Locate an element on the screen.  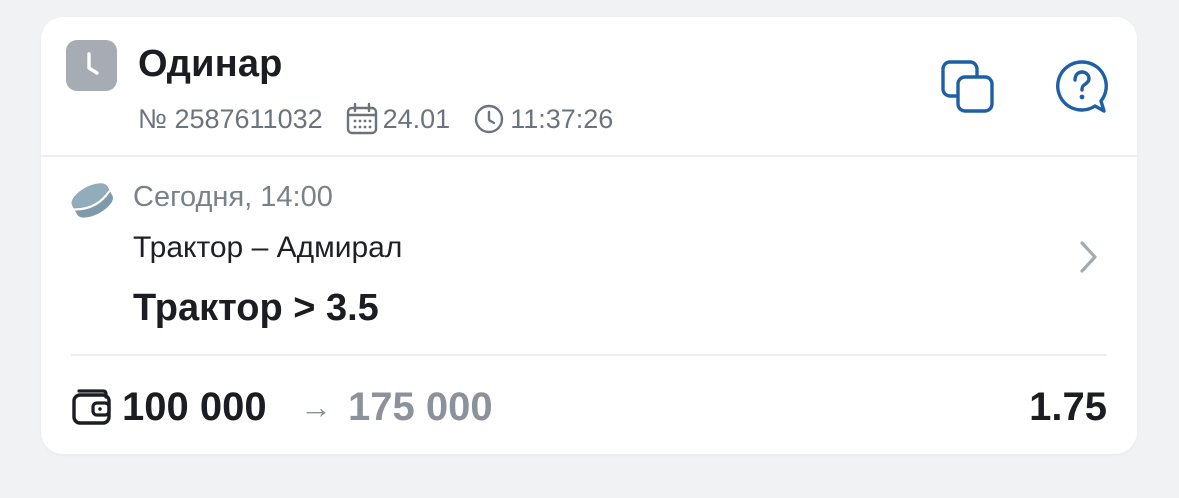
bet-meta: № 2587611032 24.01 11:37:26 is located at coordinates (375, 119).